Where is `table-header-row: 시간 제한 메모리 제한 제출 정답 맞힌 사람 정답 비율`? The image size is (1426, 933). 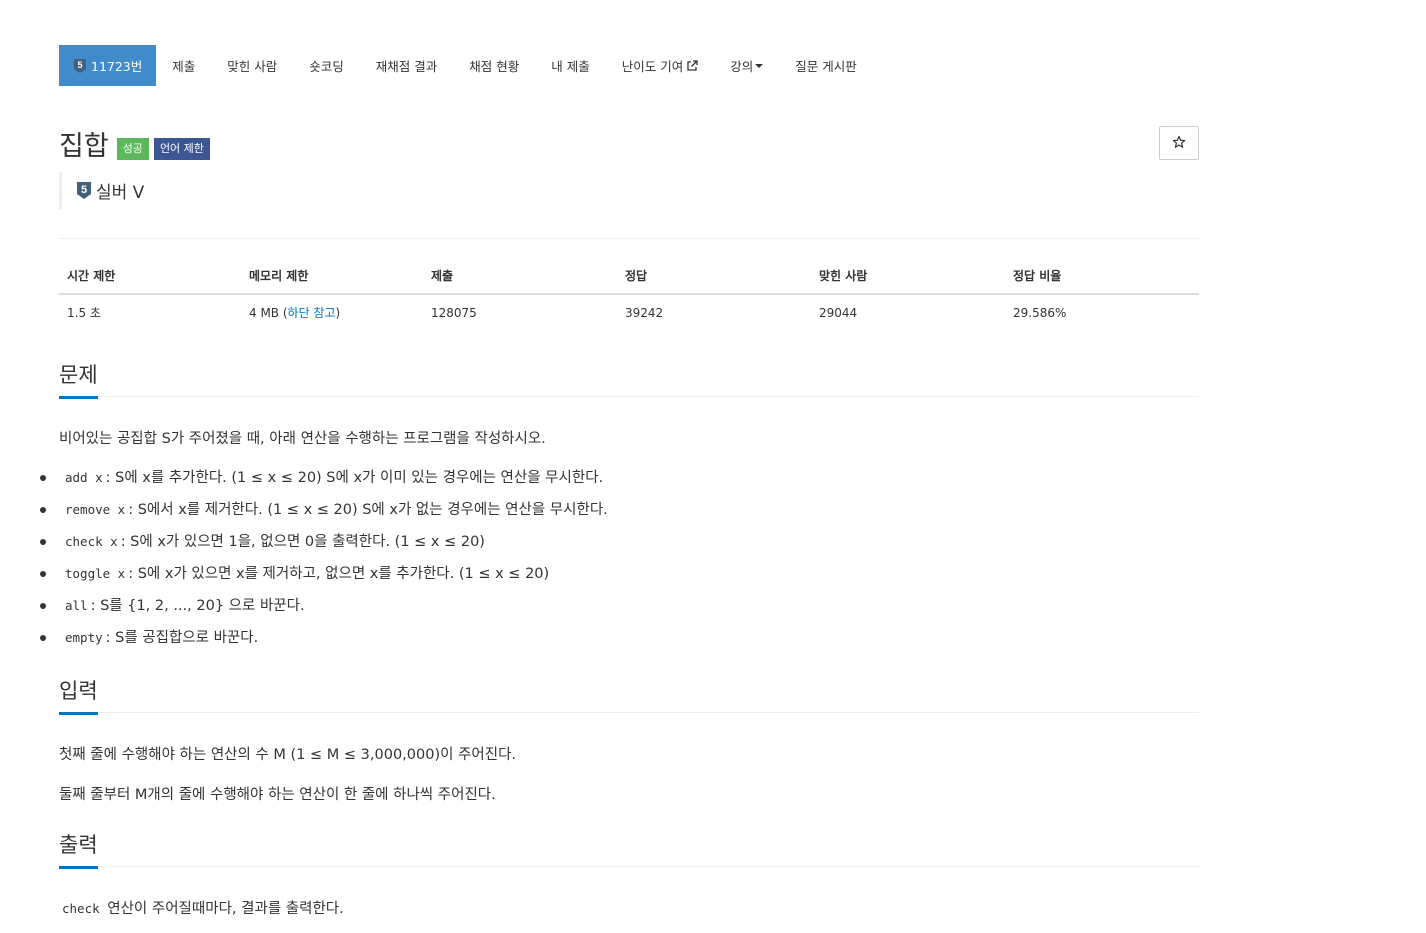
table-header-row: 시간 제한 메모리 제한 제출 정답 맞힌 사람 정답 비율 is located at coordinates (629, 276).